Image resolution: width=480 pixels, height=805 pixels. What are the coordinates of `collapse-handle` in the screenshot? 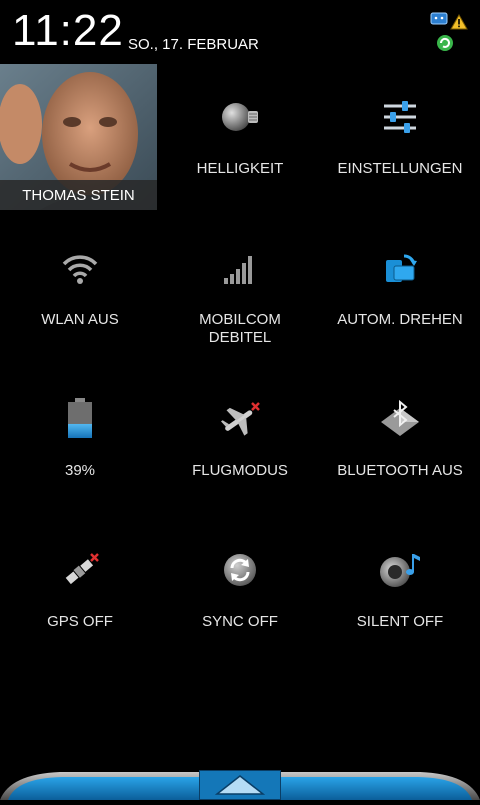 It's located at (240, 785).